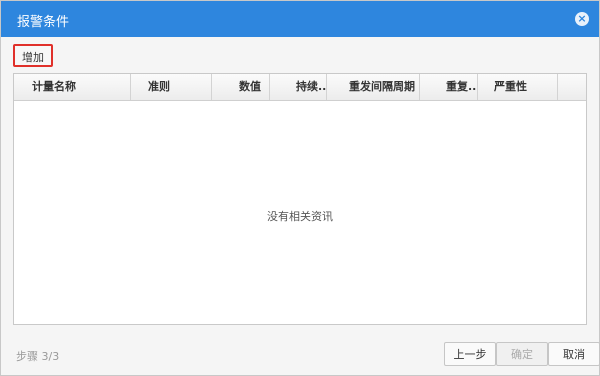 The image size is (600, 376). What do you see at coordinates (300, 216) in the screenshot?
I see `empty-table-message: 没有相关资讯` at bounding box center [300, 216].